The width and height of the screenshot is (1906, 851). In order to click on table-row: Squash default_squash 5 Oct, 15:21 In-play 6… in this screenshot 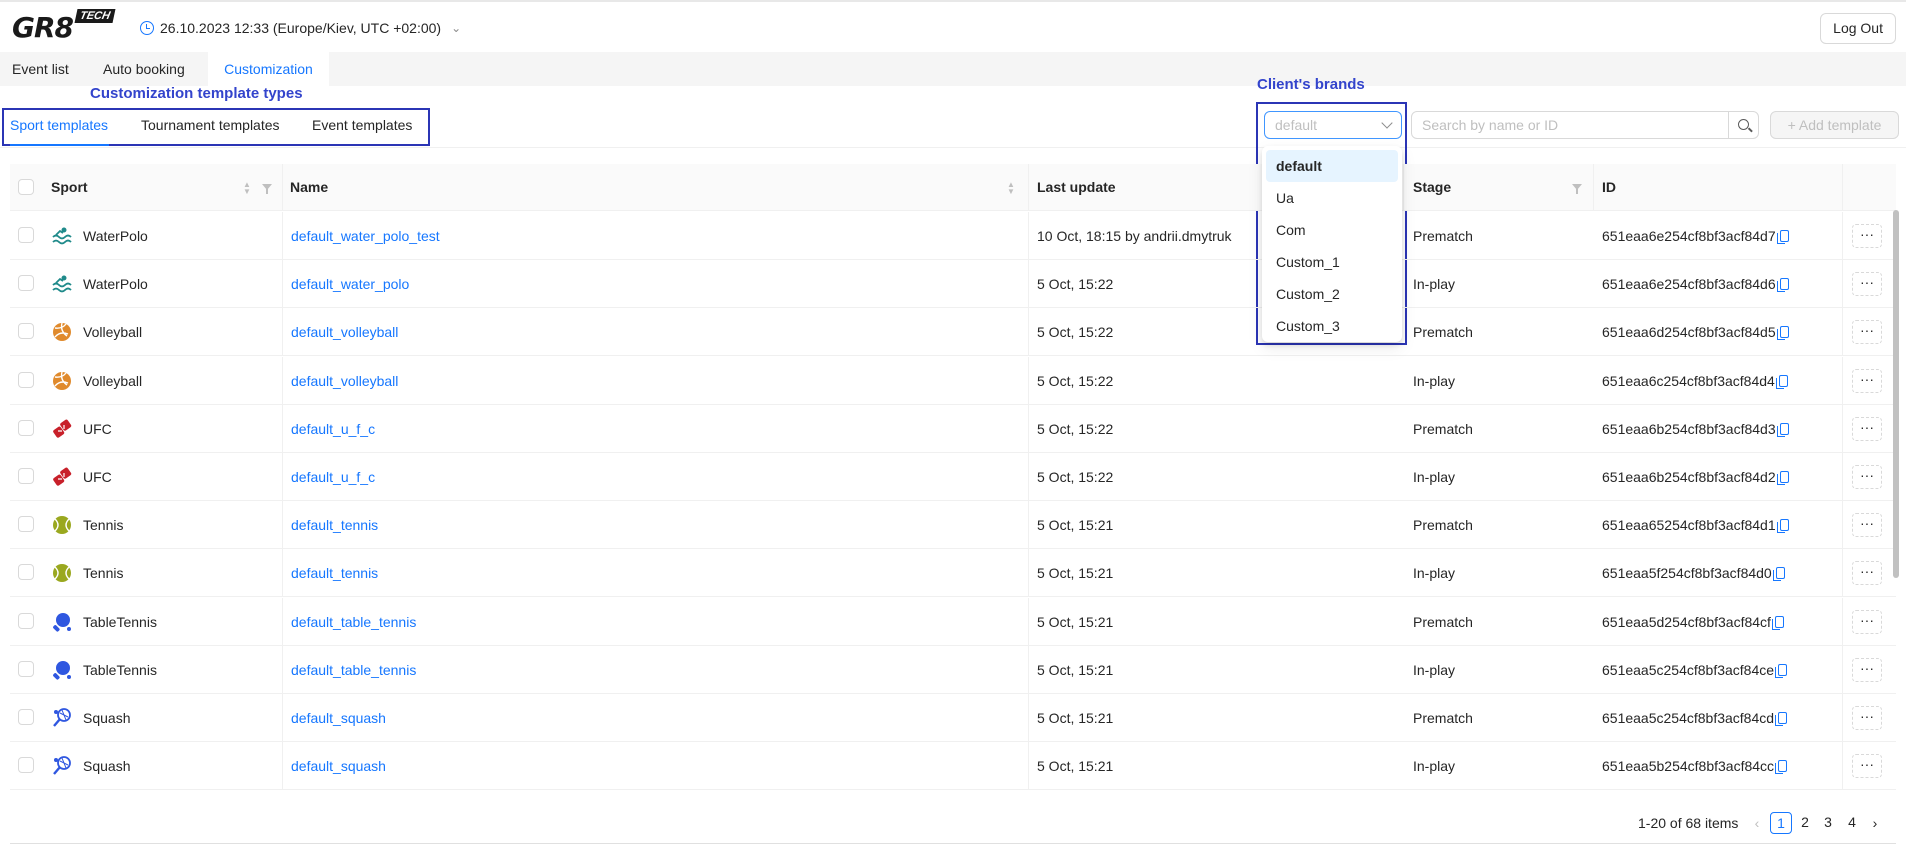, I will do `click(953, 766)`.